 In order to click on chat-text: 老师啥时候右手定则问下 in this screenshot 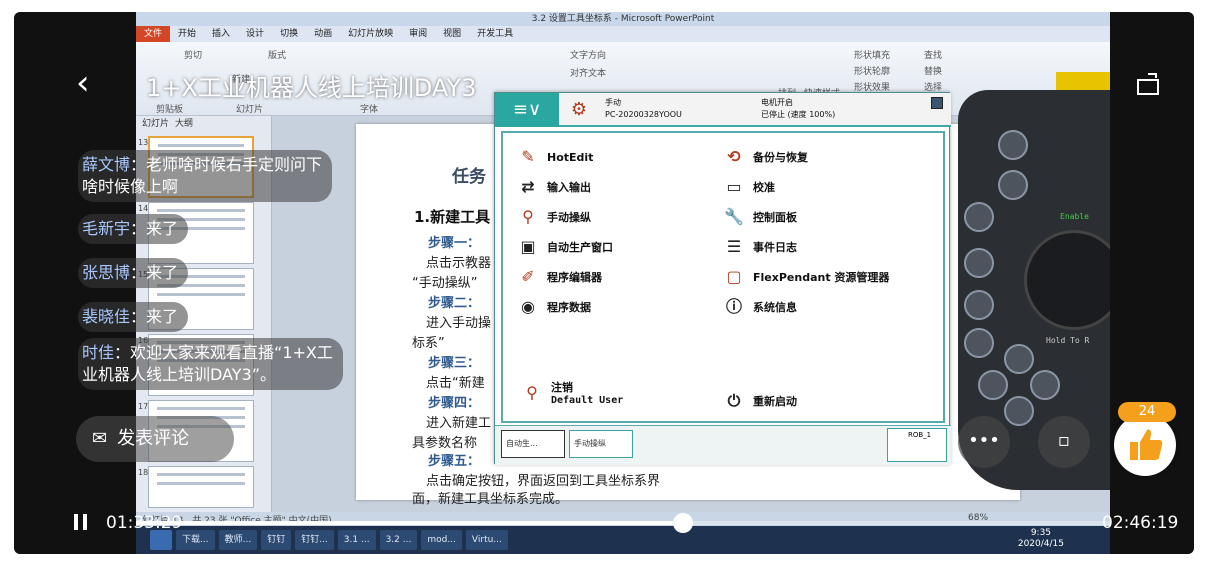, I will do `click(234, 164)`.